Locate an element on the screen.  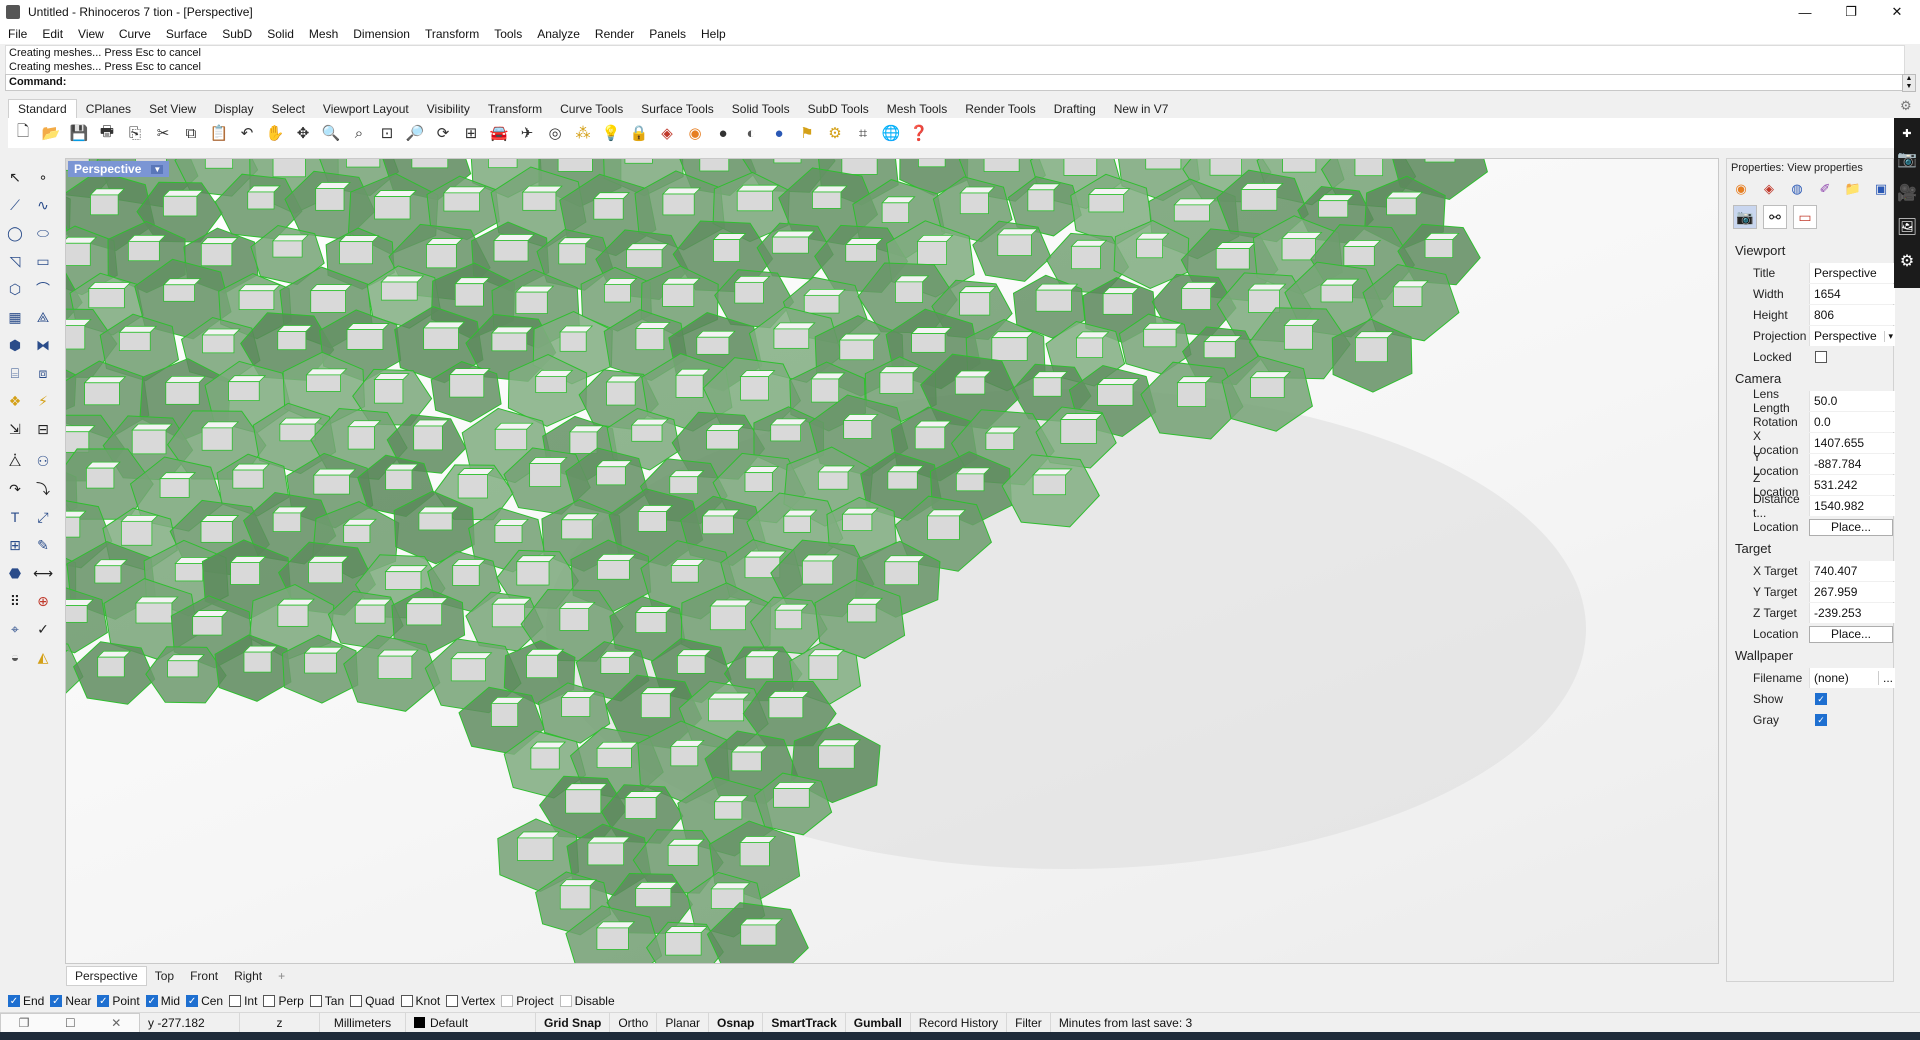
flag-icon: ⚑ is located at coordinates (807, 133).